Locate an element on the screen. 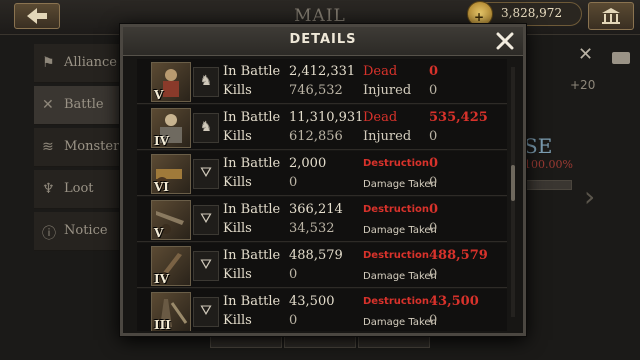  background-close-icon: ✕ is located at coordinates (585, 54).